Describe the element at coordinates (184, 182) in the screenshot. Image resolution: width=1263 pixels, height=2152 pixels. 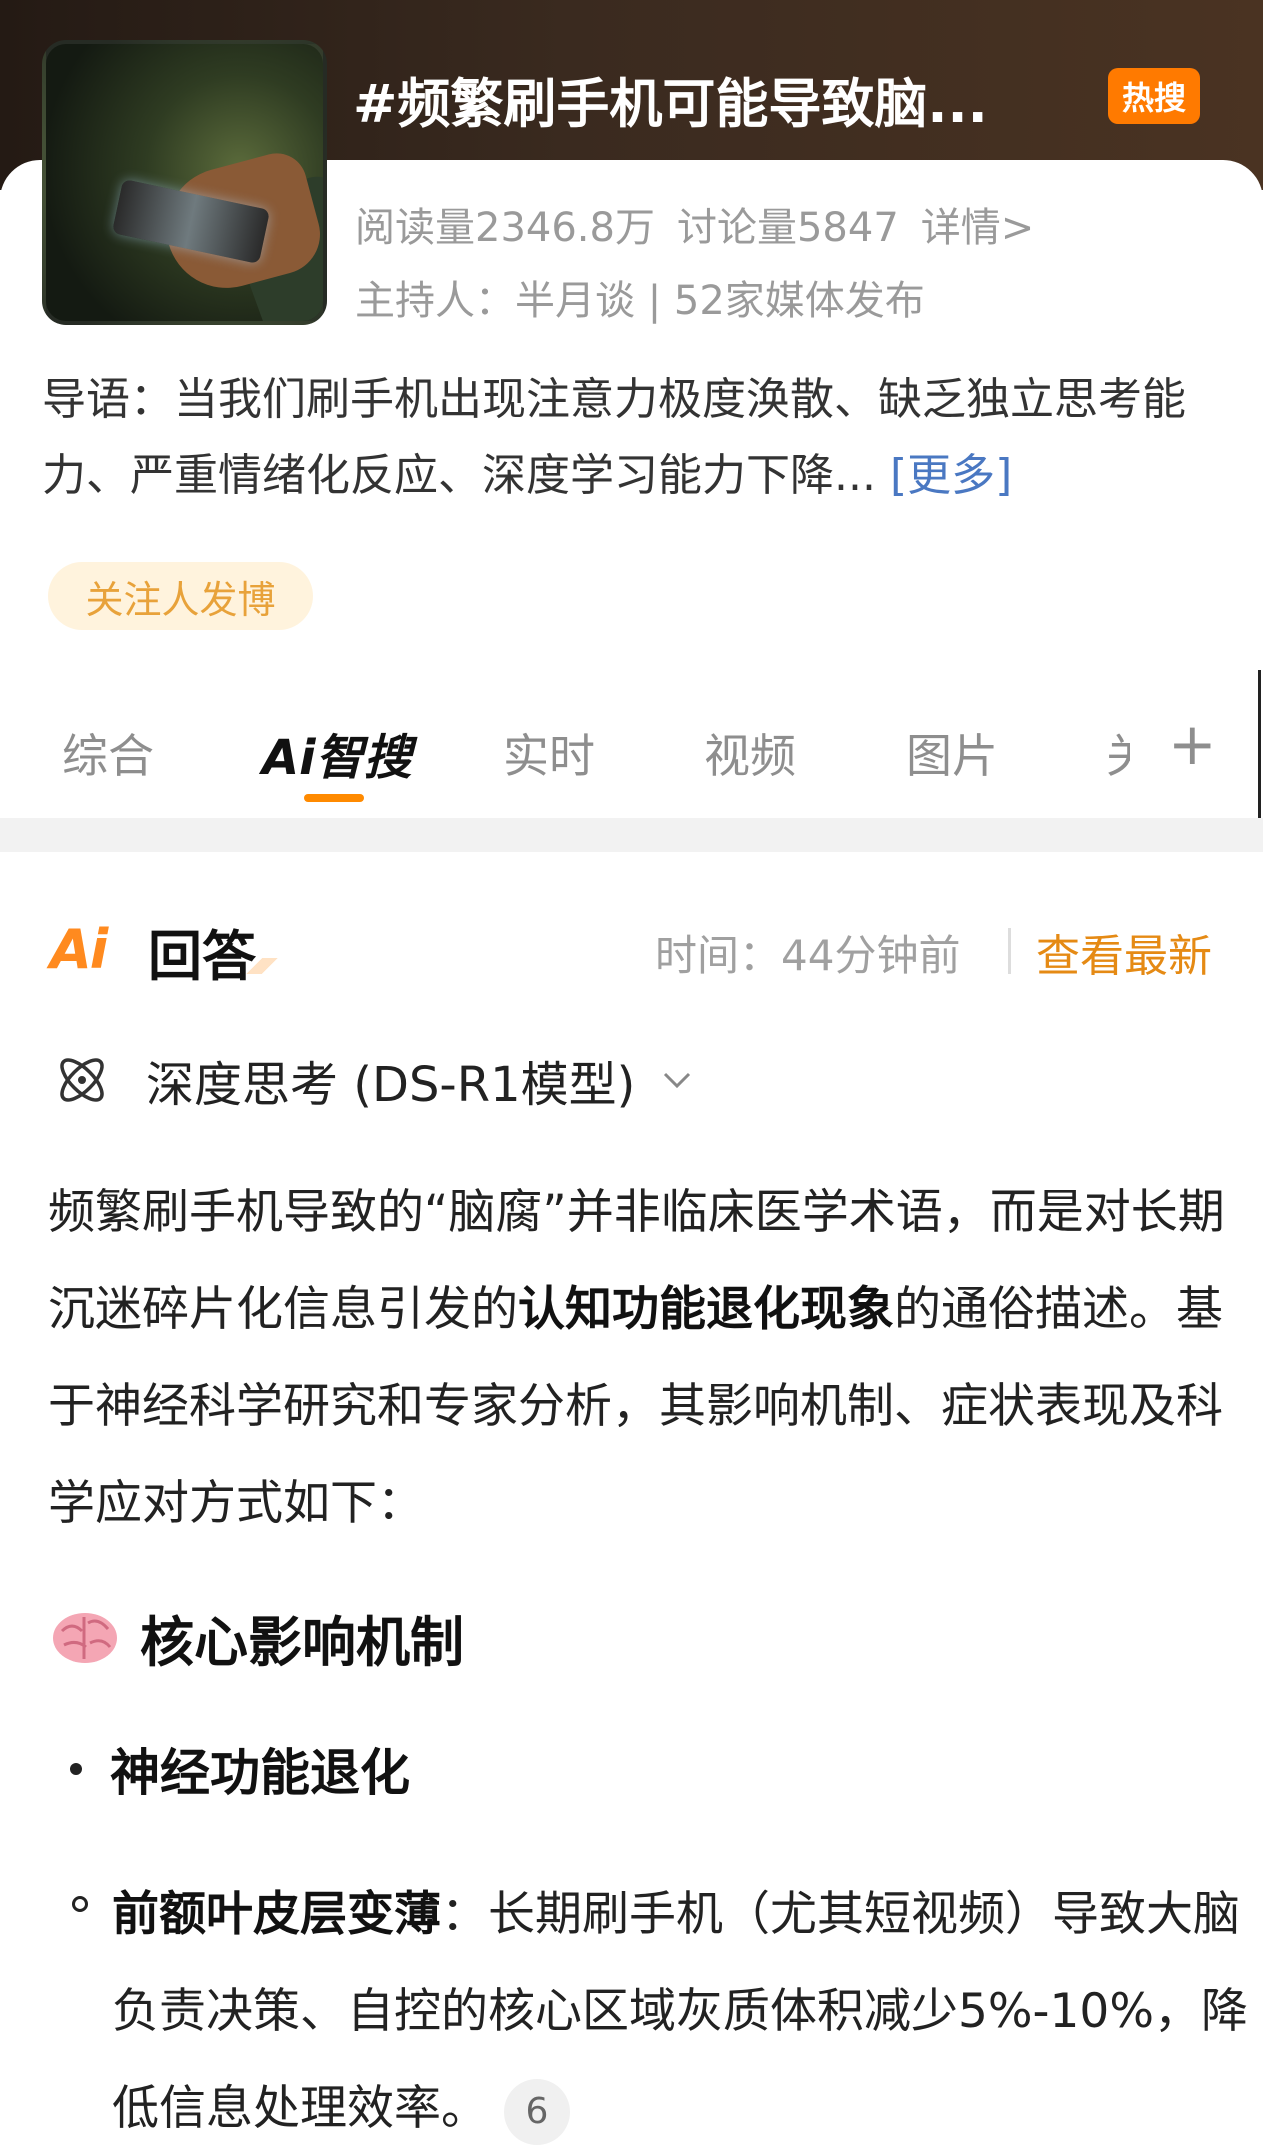
I see `topic-cover-image` at that location.